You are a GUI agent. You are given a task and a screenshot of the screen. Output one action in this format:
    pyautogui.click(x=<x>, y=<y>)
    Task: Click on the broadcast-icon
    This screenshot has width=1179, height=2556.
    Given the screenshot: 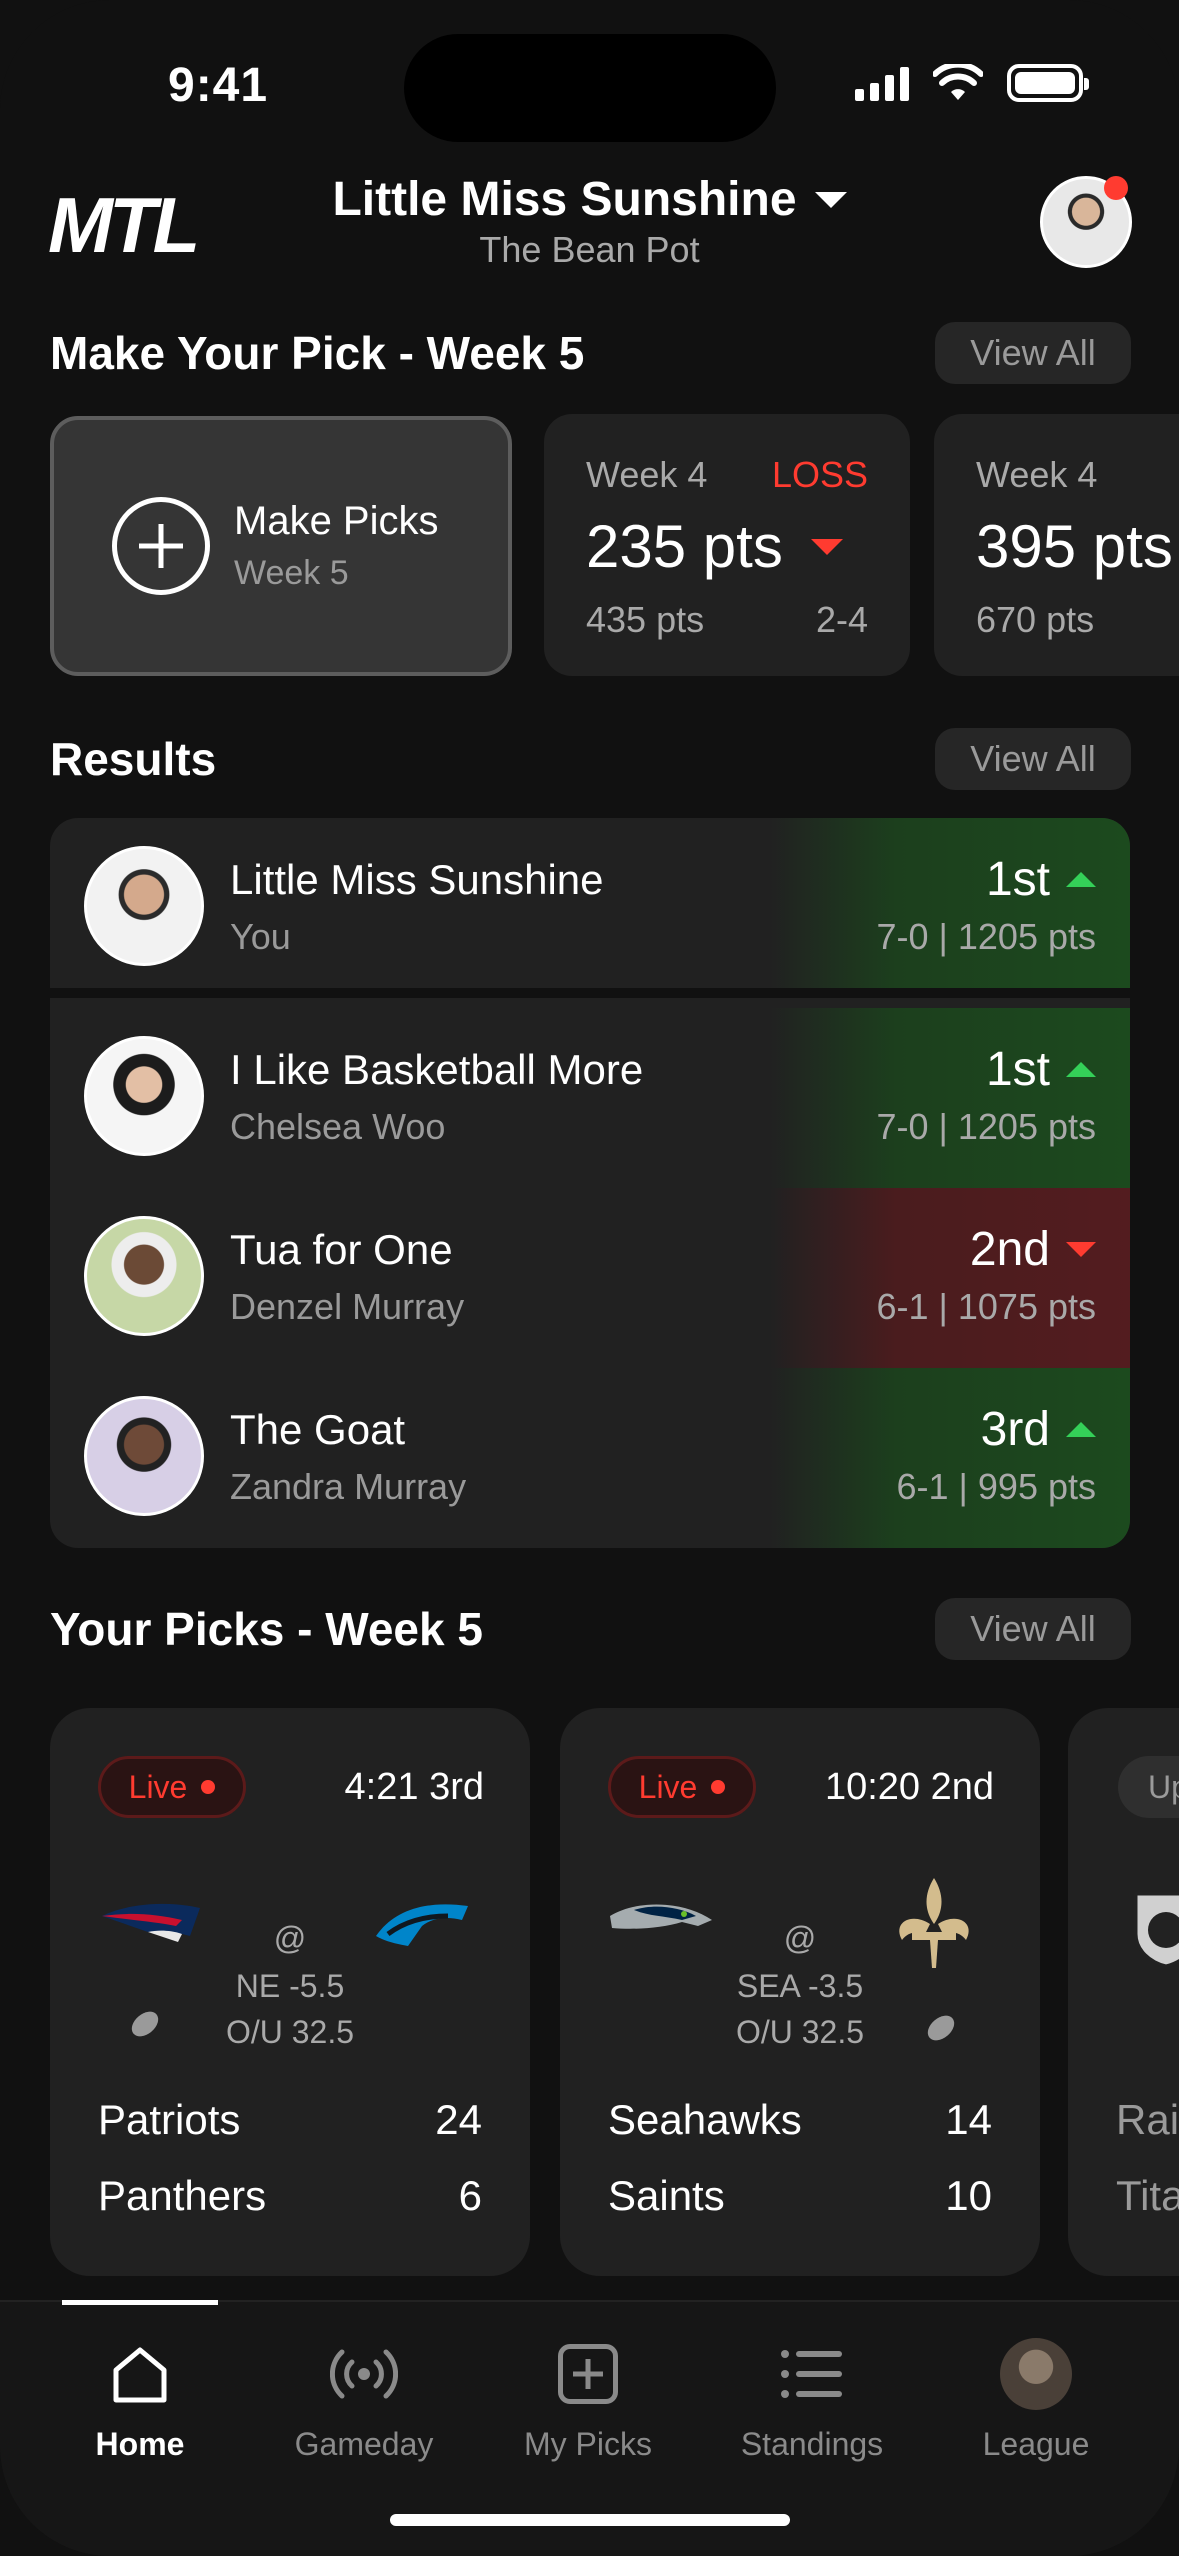 What is the action you would take?
    pyautogui.click(x=364, y=2374)
    